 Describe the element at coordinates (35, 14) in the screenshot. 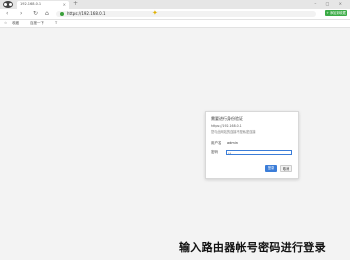

I see `reload-icon: ↻` at that location.